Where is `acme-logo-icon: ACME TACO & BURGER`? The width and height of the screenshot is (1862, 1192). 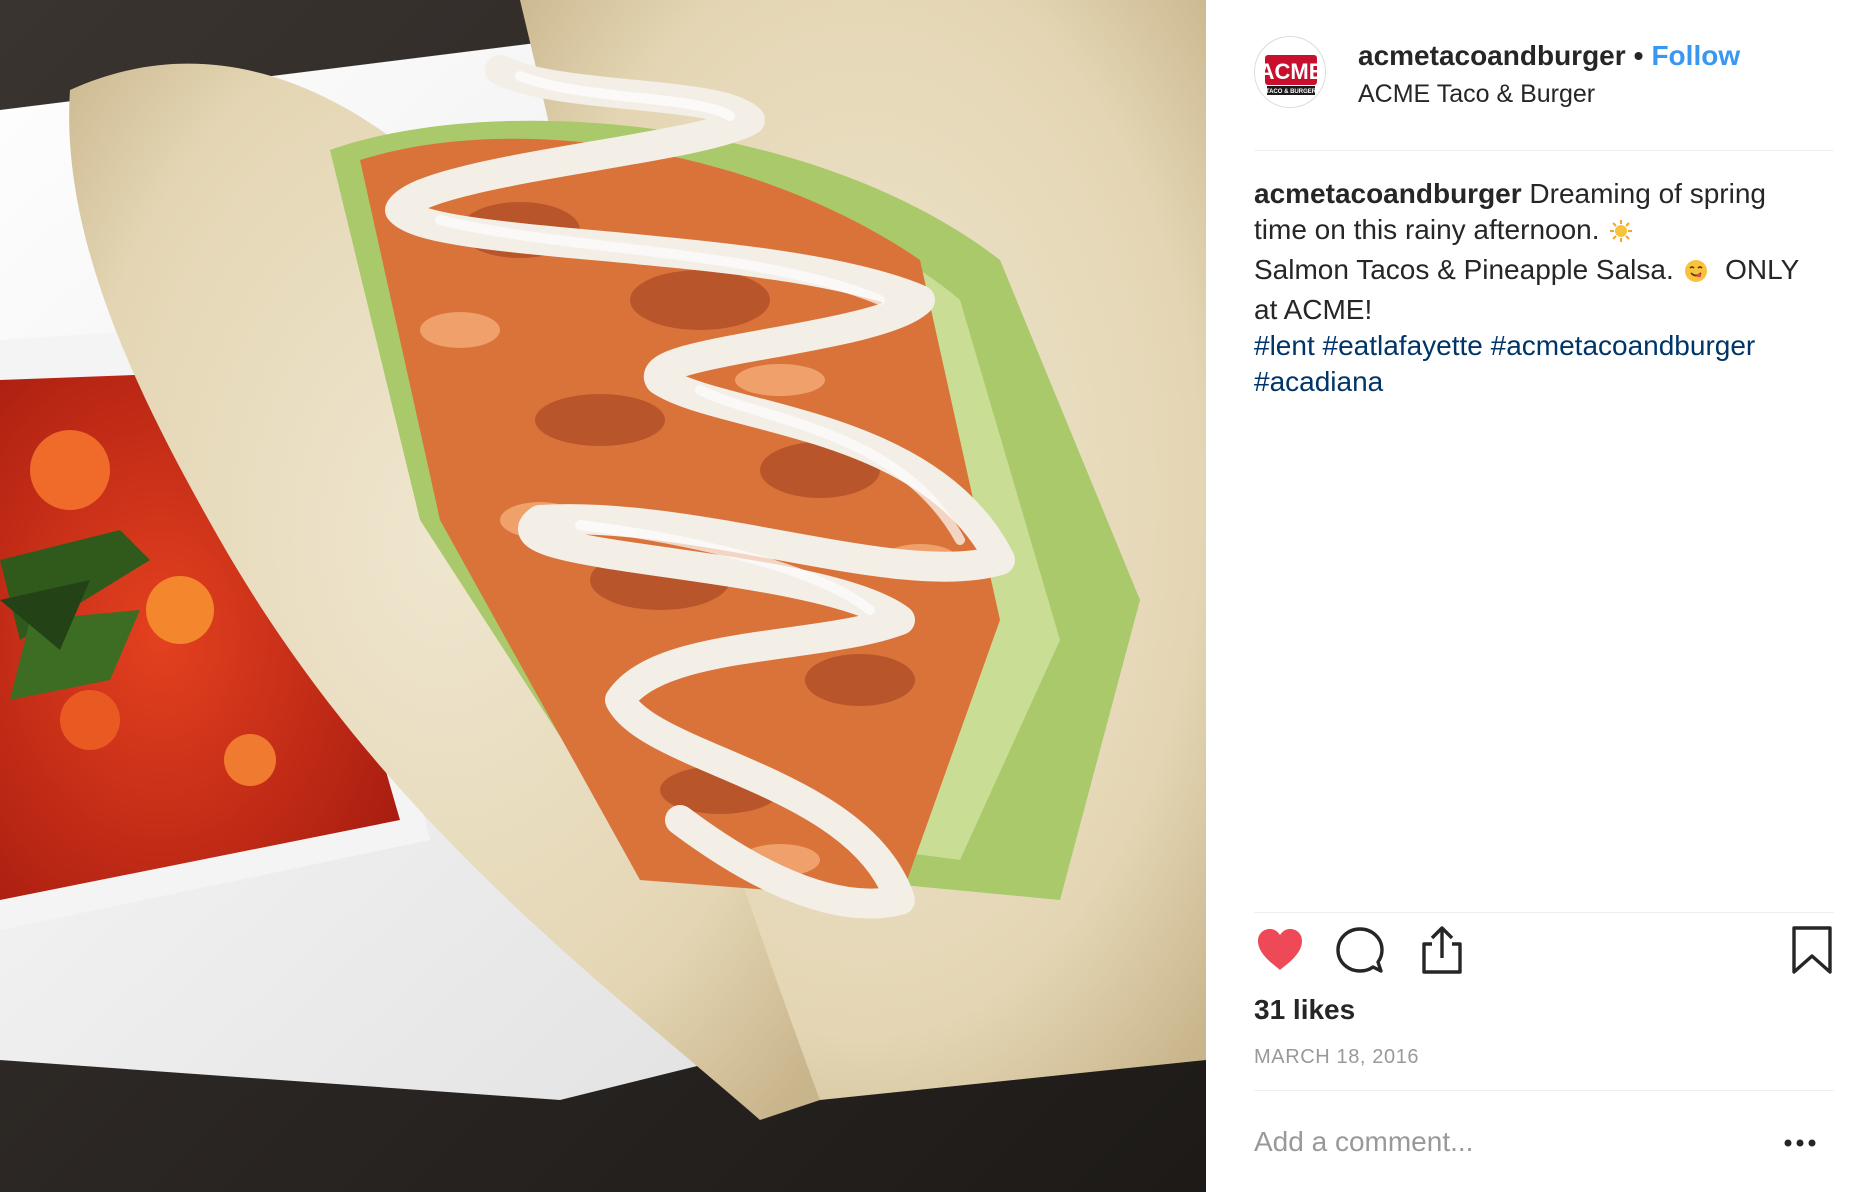
acme-logo-icon: ACME TACO & BURGER is located at coordinates (1290, 72).